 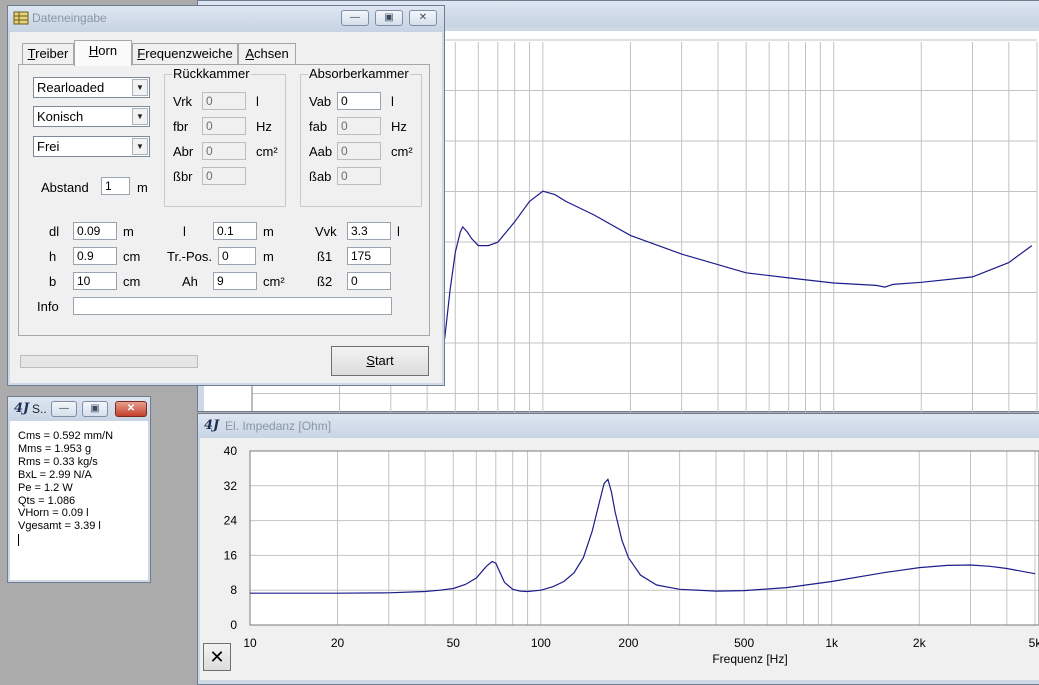 What do you see at coordinates (321, 151) in the screenshot?
I see `aab-label: Aab` at bounding box center [321, 151].